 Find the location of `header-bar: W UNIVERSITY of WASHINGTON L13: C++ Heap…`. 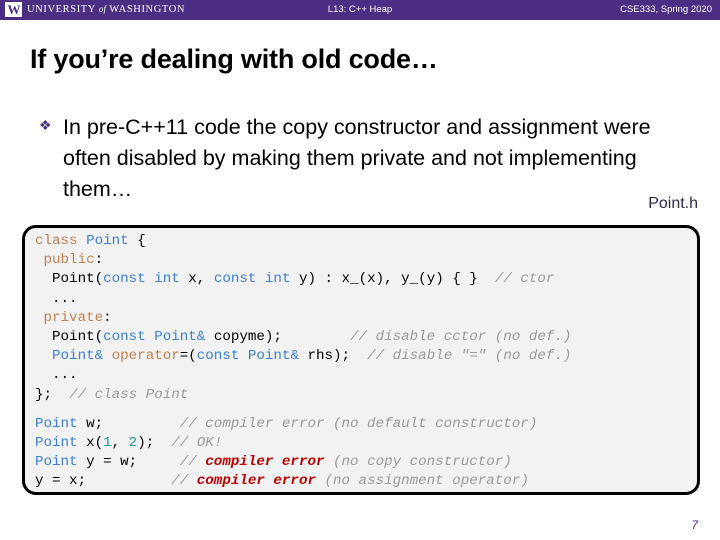

header-bar: W UNIVERSITY of WASHINGTON L13: C++ Heap… is located at coordinates (360, 10).